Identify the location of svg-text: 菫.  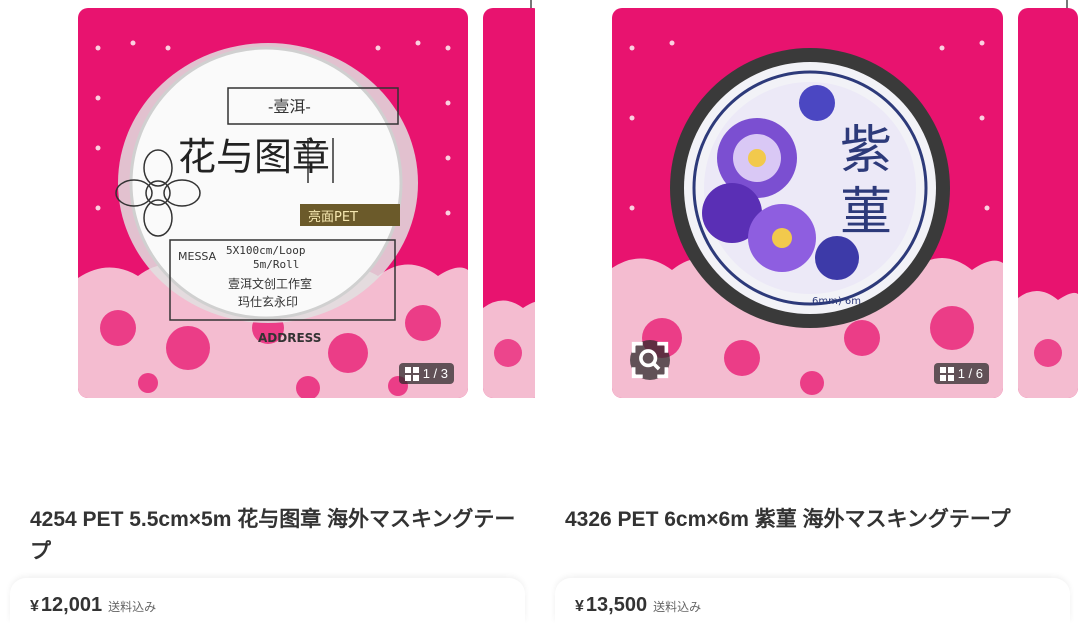
(866, 213).